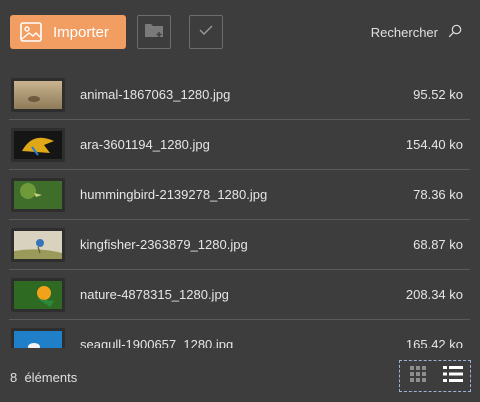  What do you see at coordinates (44, 377) in the screenshot?
I see `item-count: 8 éléments` at bounding box center [44, 377].